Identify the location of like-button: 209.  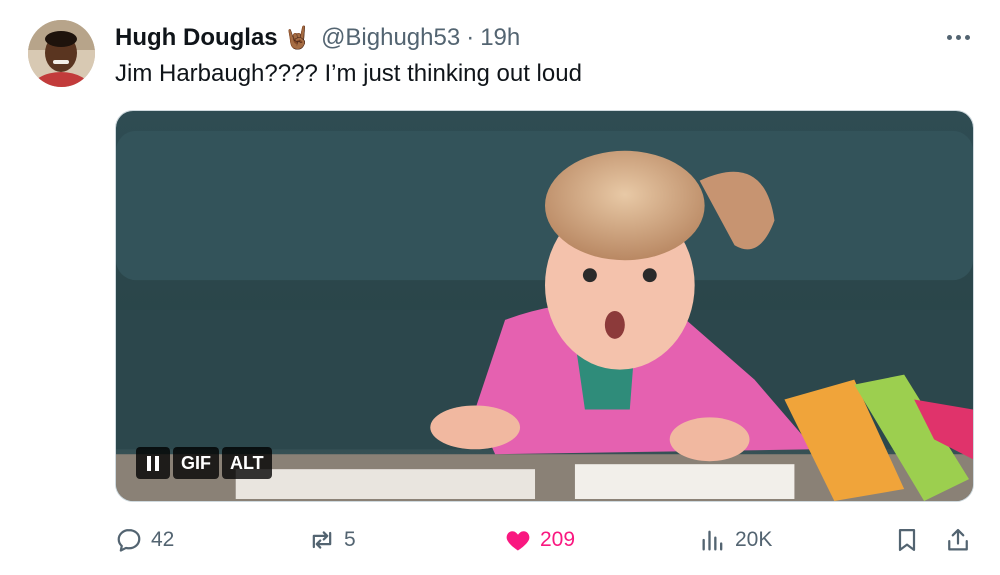
(539, 540).